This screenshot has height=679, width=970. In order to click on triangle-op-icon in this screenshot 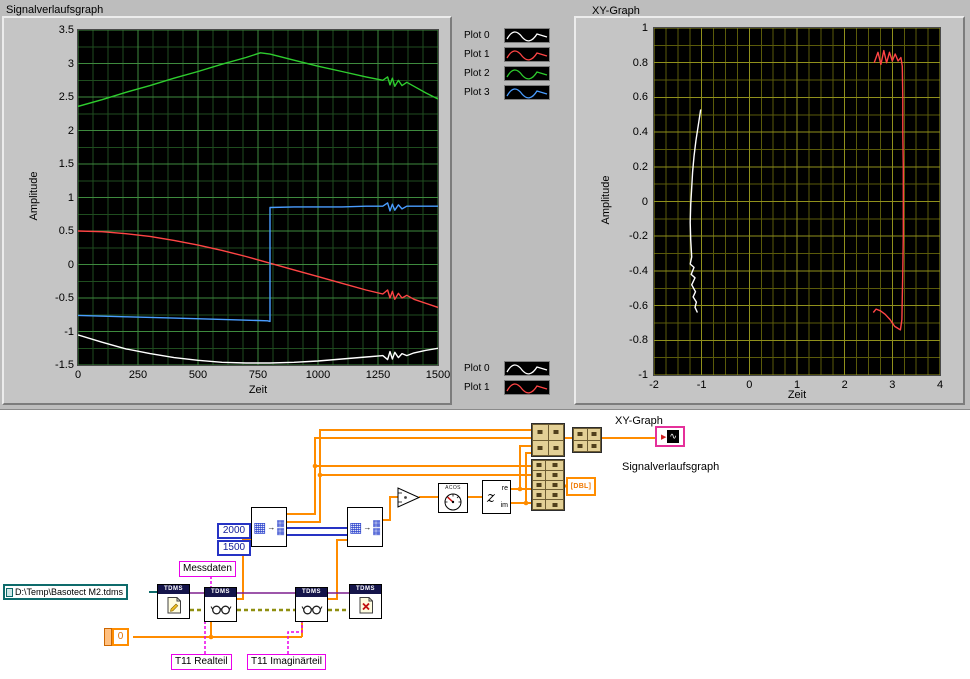, I will do `click(409, 497)`.